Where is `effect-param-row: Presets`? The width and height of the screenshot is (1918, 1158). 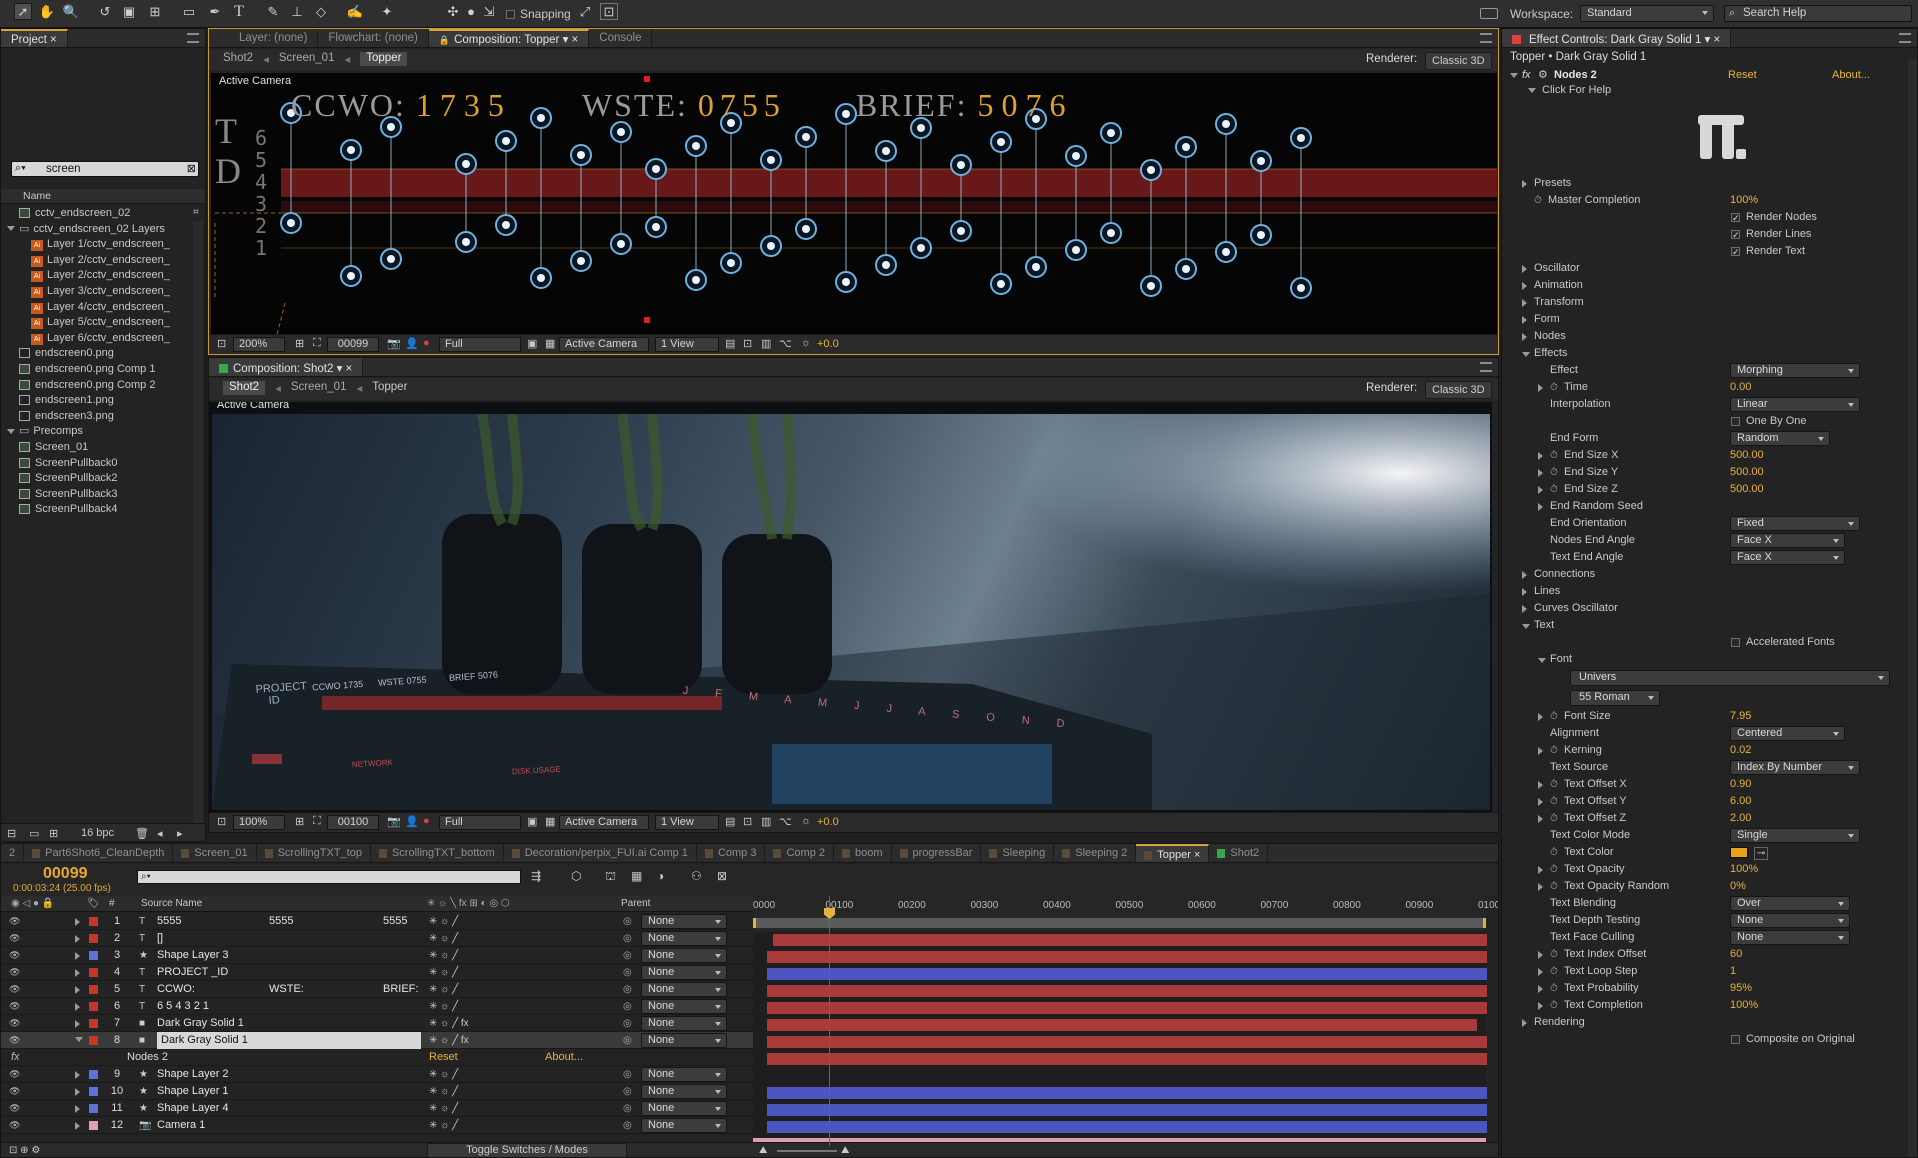 effect-param-row: Presets is located at coordinates (1704, 183).